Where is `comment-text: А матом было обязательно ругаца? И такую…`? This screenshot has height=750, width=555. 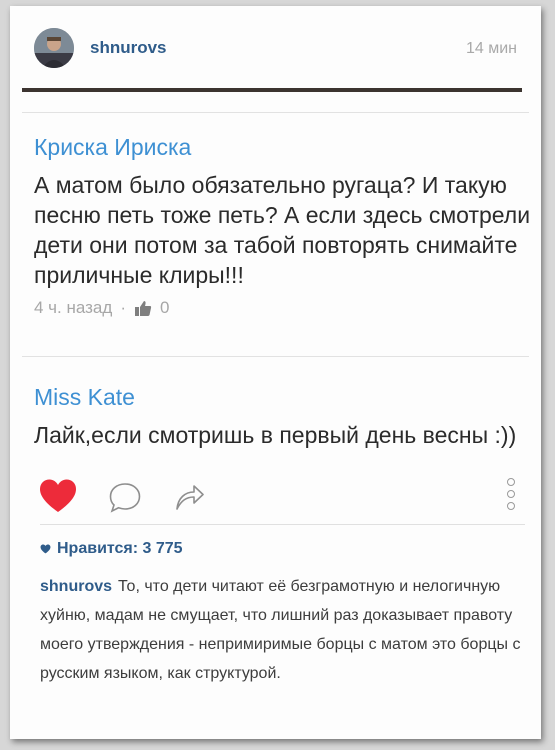
comment-text: А матом было обязательно ругаца? И такую… is located at coordinates (282, 230).